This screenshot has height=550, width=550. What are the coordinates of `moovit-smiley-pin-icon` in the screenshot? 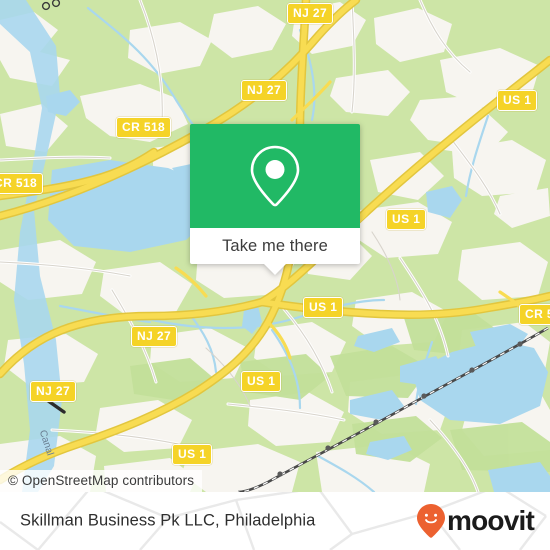 It's located at (431, 521).